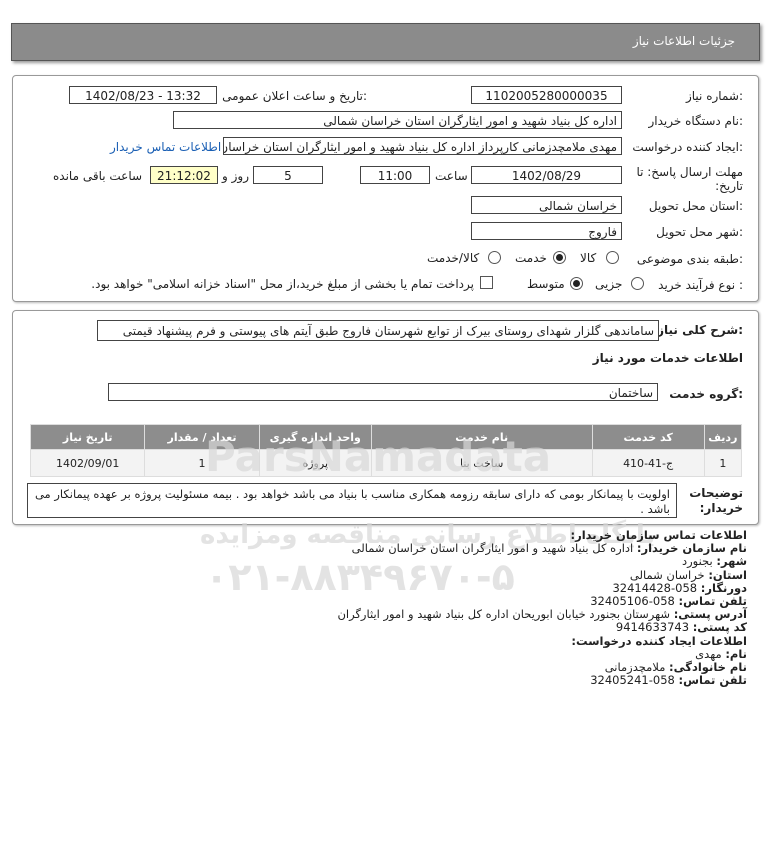  Describe the element at coordinates (716, 500) in the screenshot. I see `notes-label: توضیحات خریدار:` at that location.